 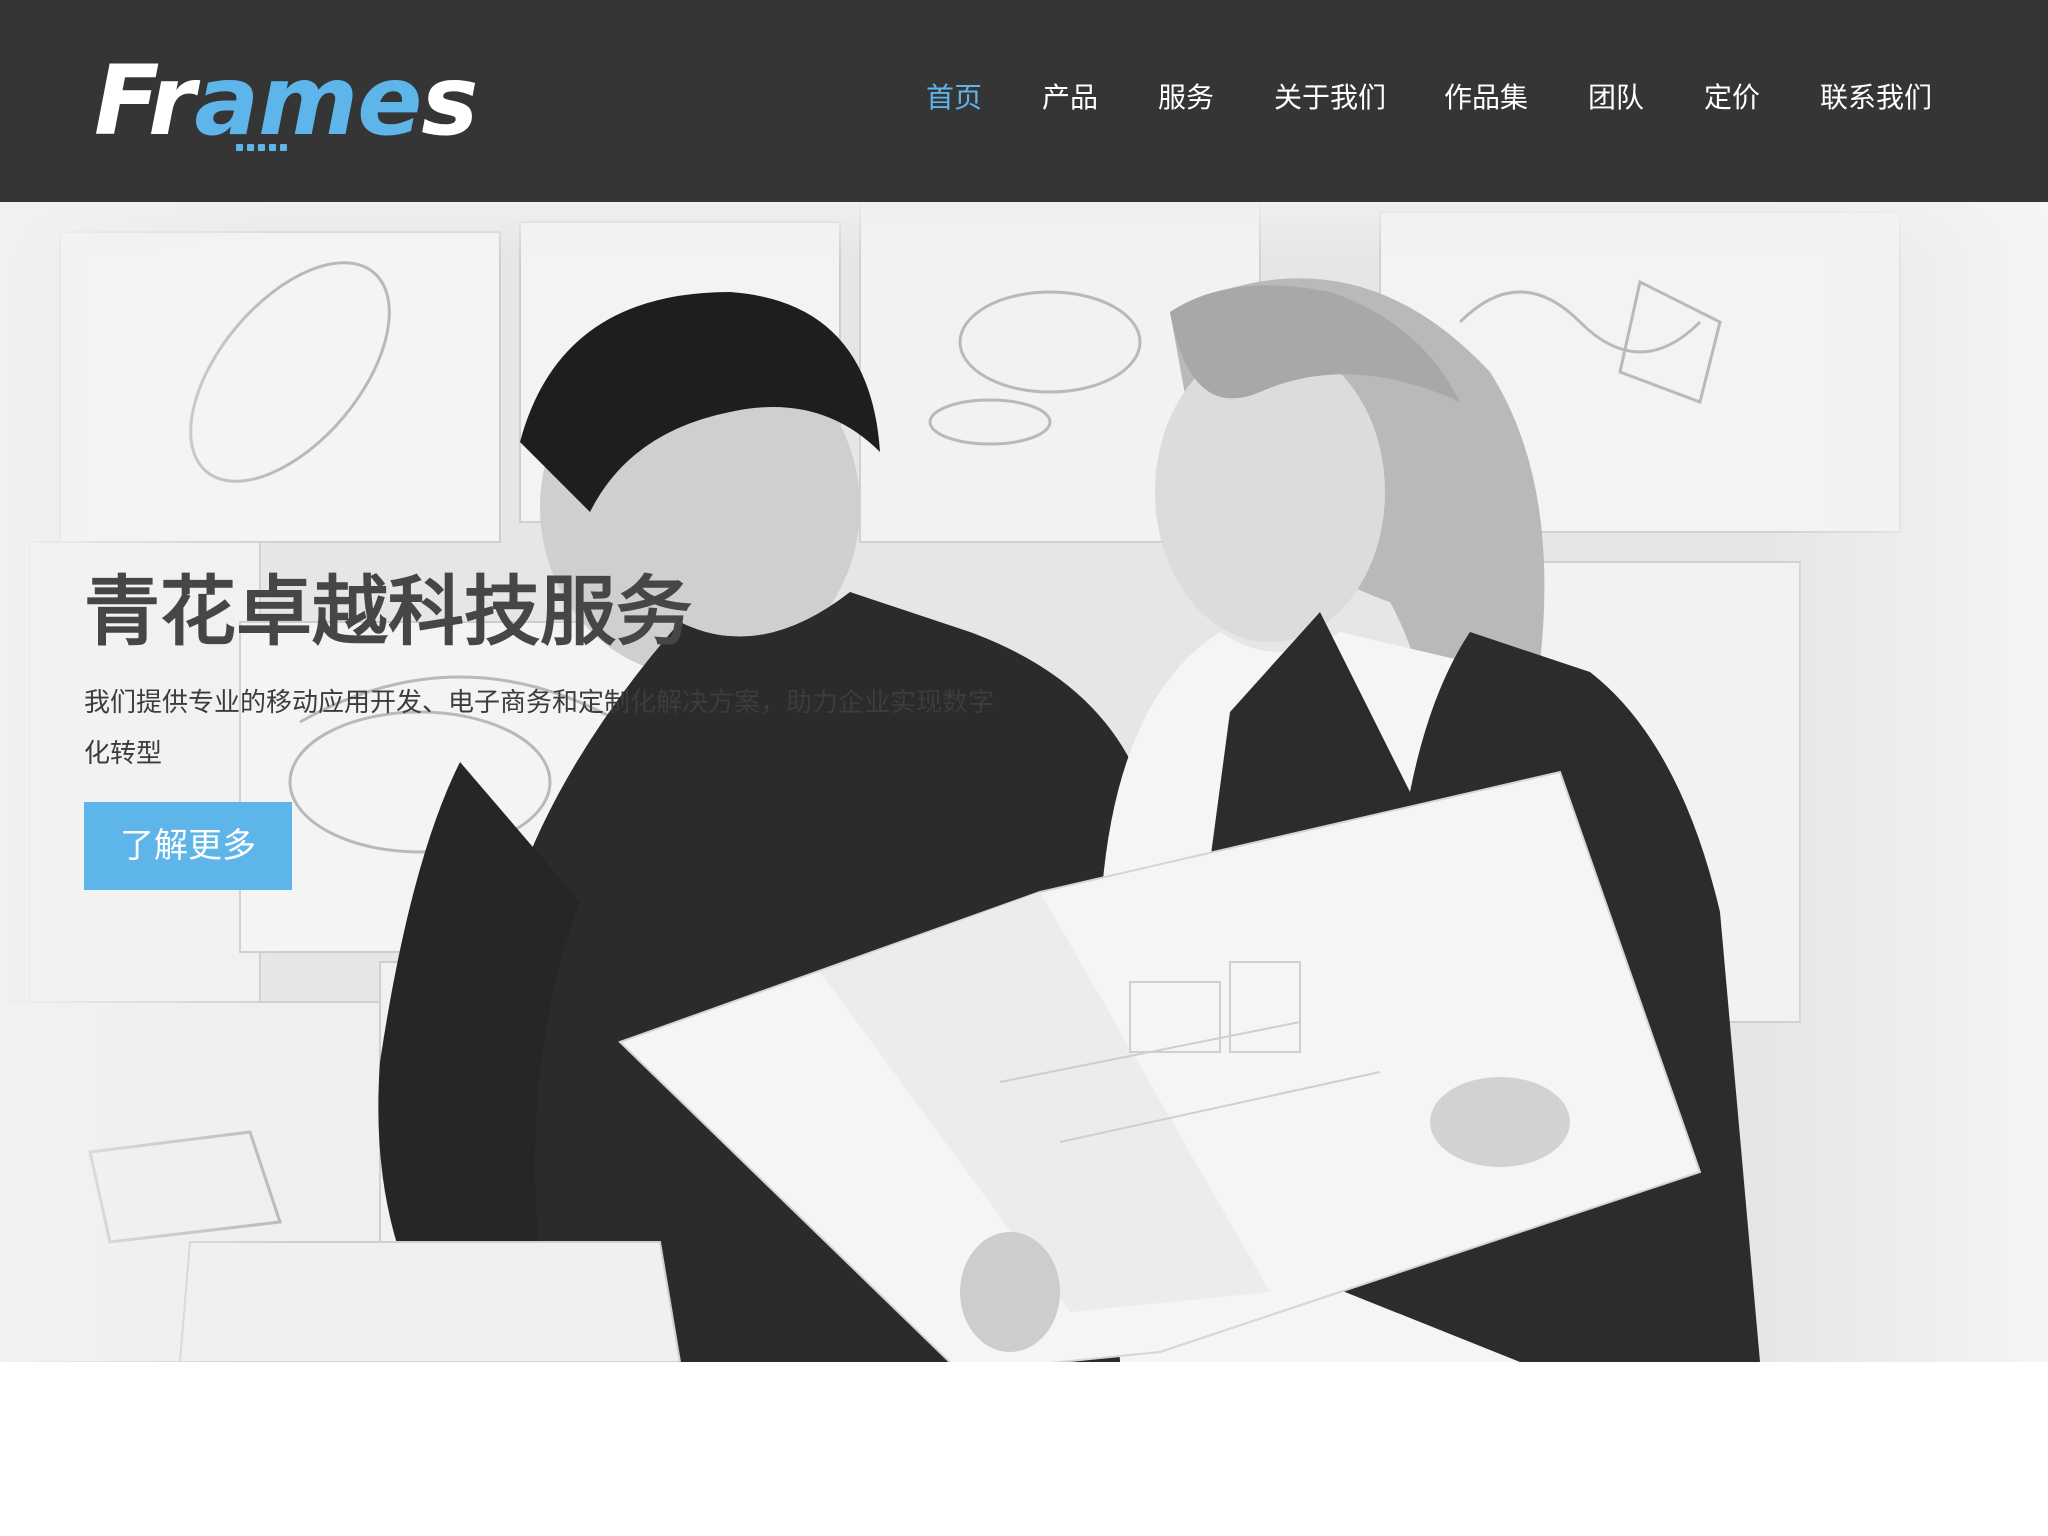 I want to click on page-below-hero, so click(x=1024, y=1449).